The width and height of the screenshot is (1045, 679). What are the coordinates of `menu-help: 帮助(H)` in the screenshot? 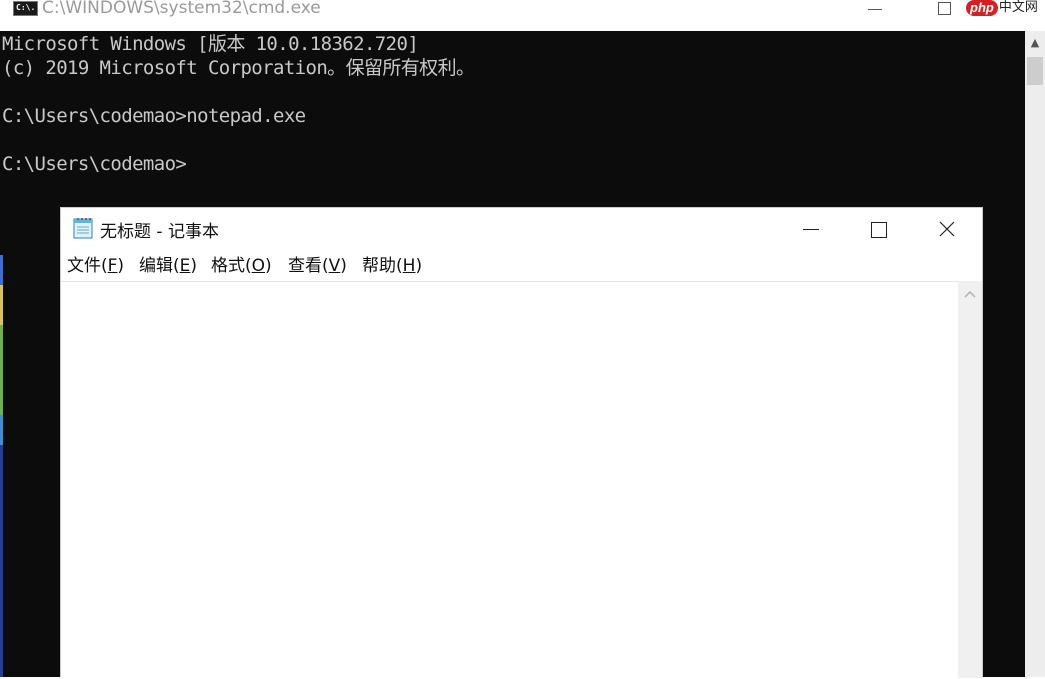 It's located at (392, 266).